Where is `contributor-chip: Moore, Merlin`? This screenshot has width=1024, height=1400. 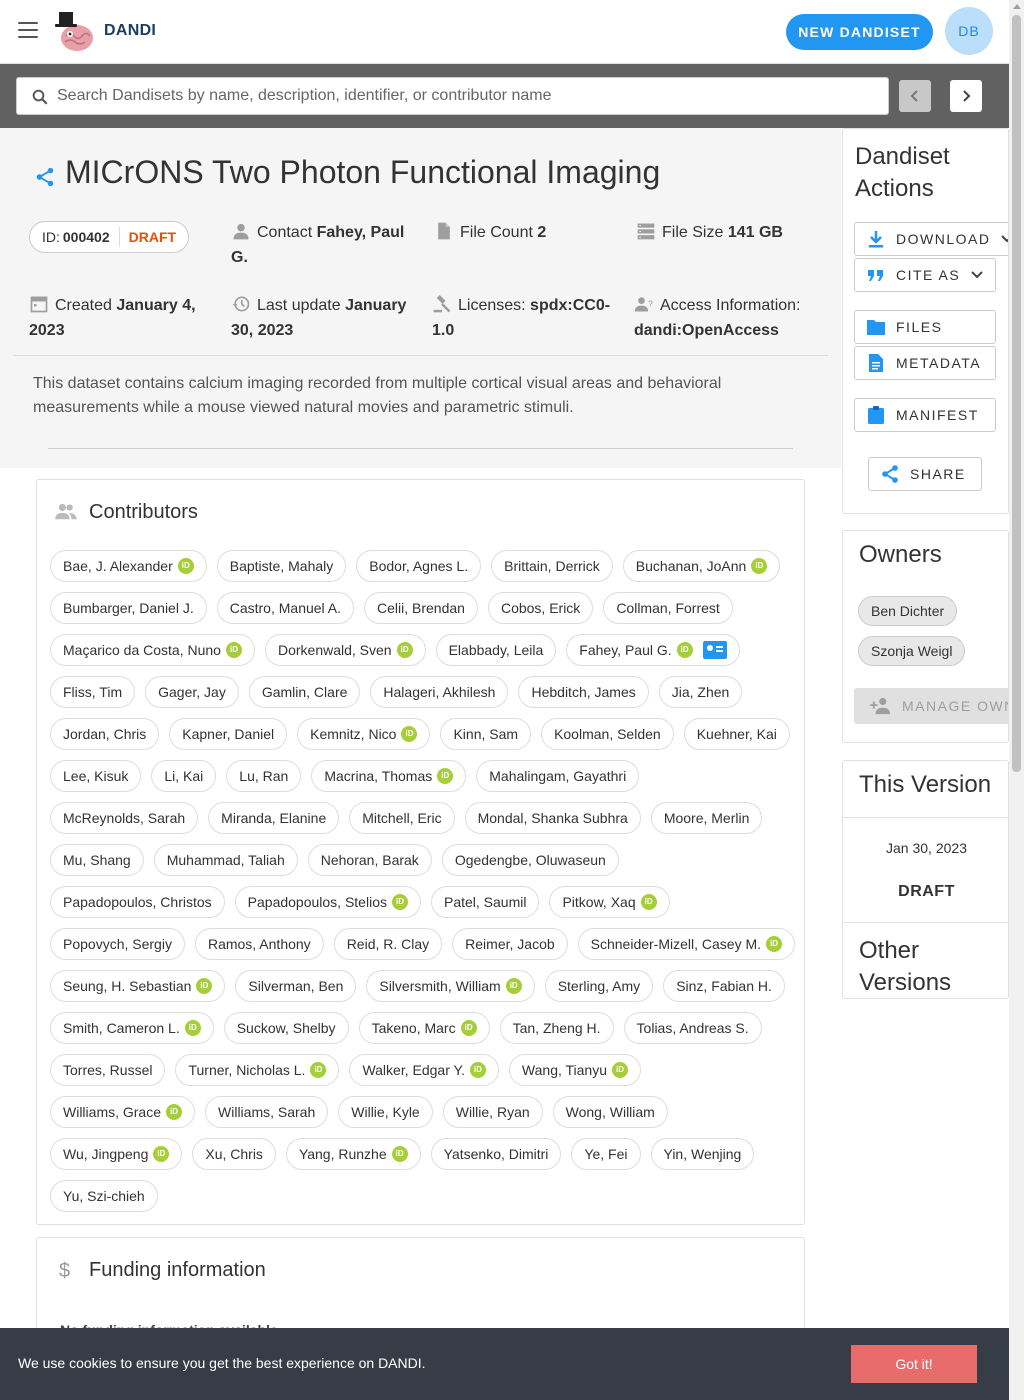 contributor-chip: Moore, Merlin is located at coordinates (706, 818).